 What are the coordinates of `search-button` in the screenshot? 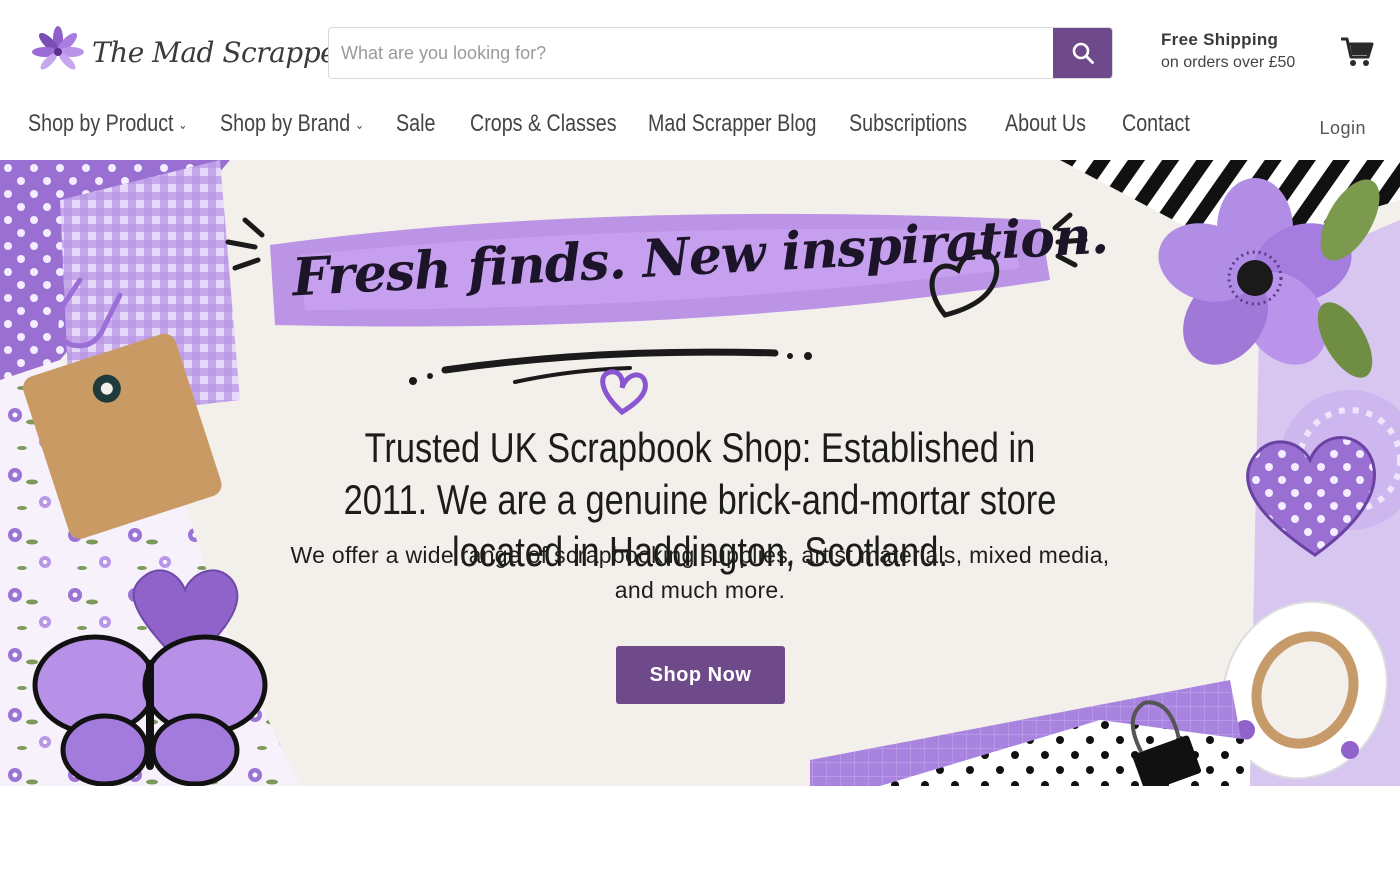 It's located at (1082, 53).